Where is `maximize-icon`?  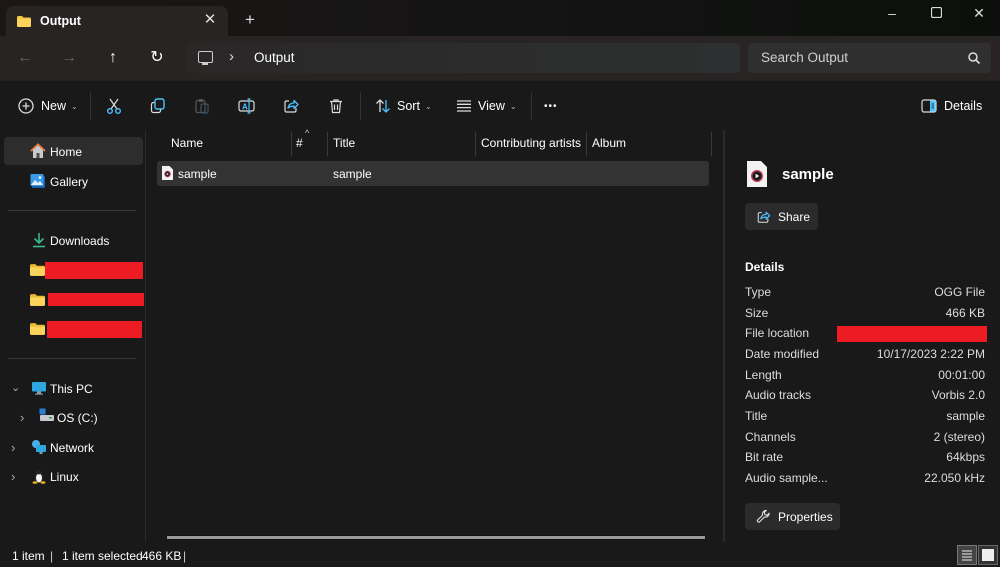
maximize-icon is located at coordinates (936, 12).